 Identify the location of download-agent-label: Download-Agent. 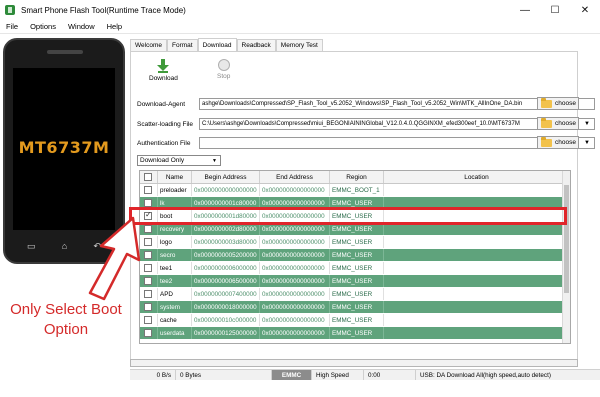
(161, 104).